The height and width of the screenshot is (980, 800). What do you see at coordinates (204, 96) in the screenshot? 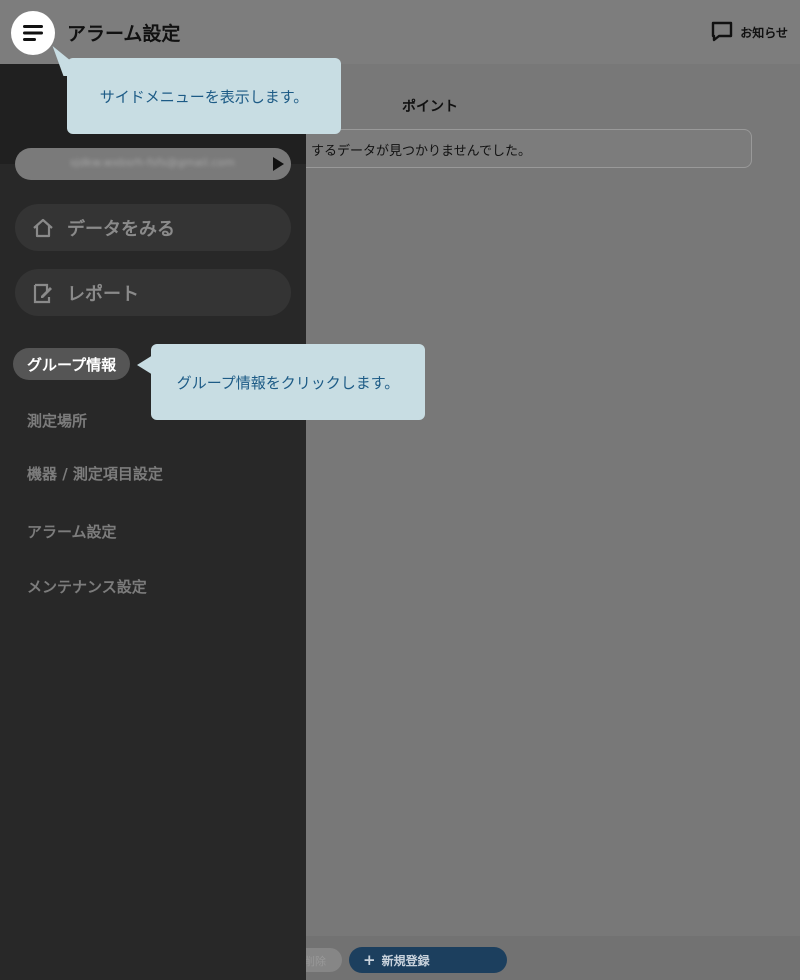
I see `menu-tooltip: サイドメニューを表示します。` at bounding box center [204, 96].